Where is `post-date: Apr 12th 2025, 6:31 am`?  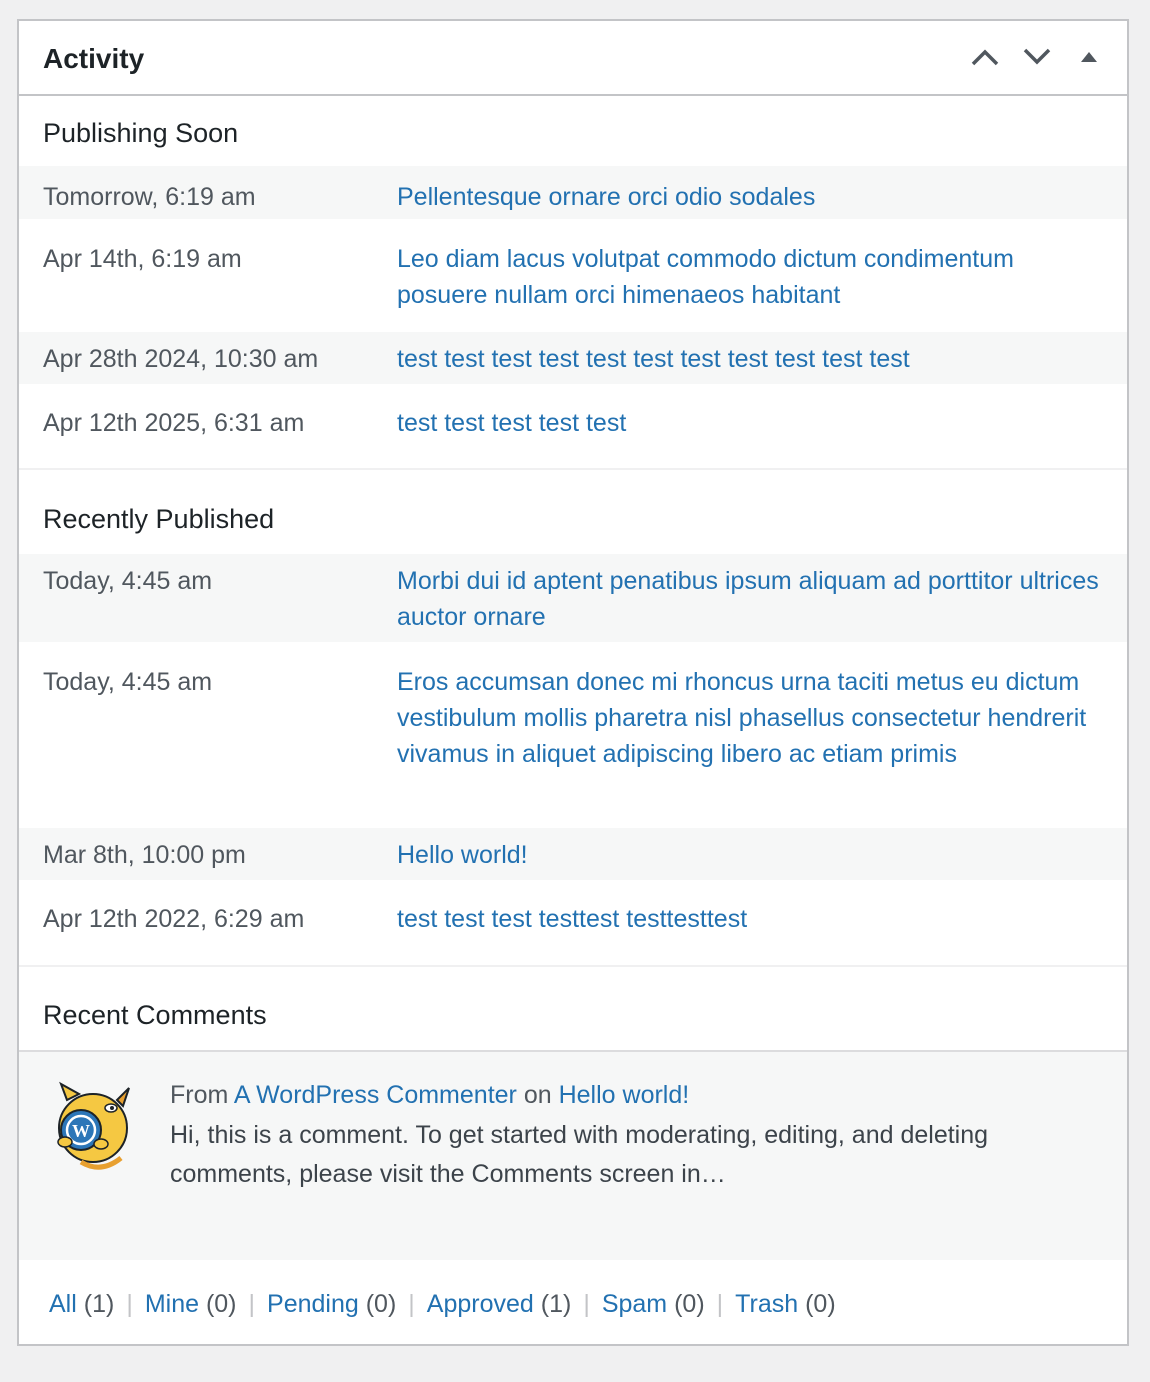 post-date: Apr 12th 2025, 6:31 am is located at coordinates (174, 423).